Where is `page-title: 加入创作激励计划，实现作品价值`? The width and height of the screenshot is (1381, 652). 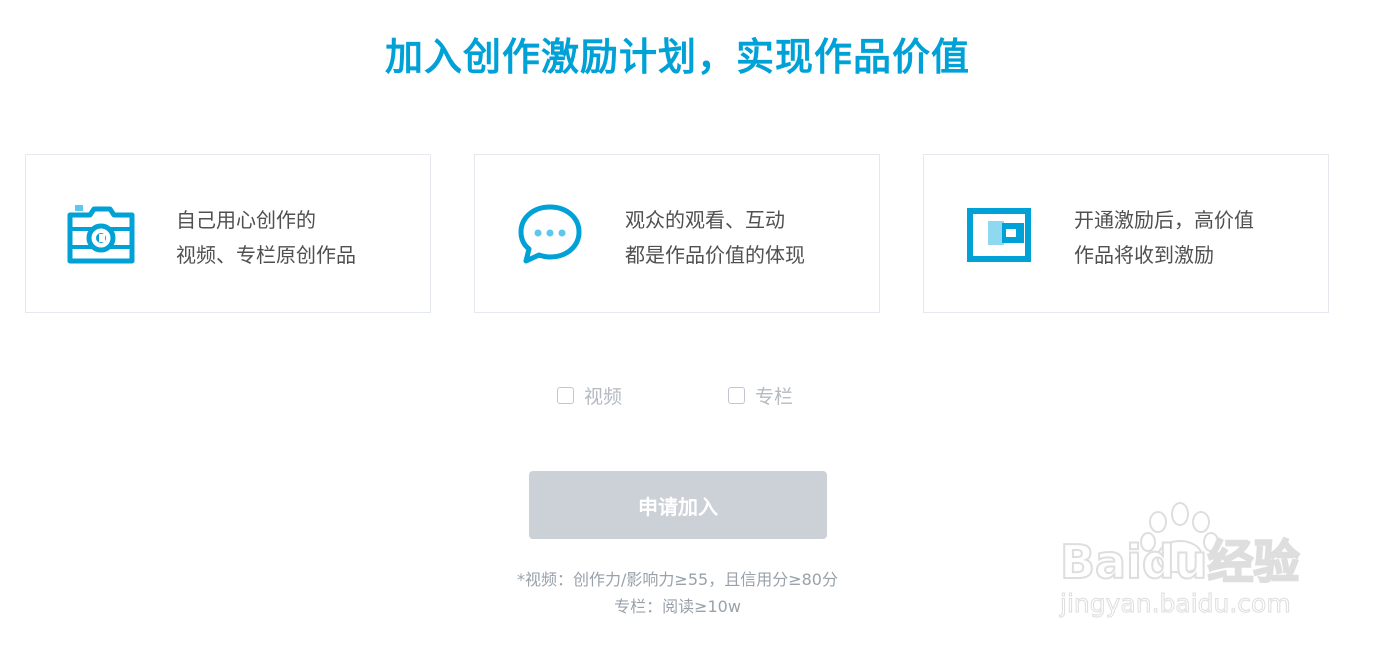 page-title: 加入创作激励计划，实现作品价值 is located at coordinates (677, 57).